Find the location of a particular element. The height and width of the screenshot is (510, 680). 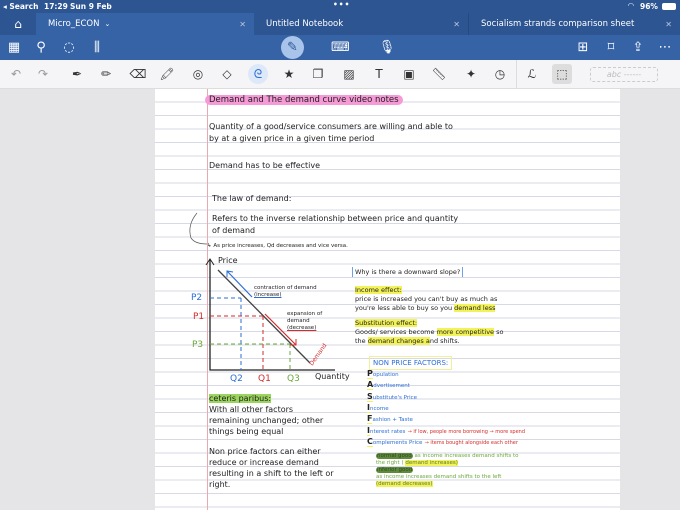

add-page-icon: ⊞ is located at coordinates (583, 47).